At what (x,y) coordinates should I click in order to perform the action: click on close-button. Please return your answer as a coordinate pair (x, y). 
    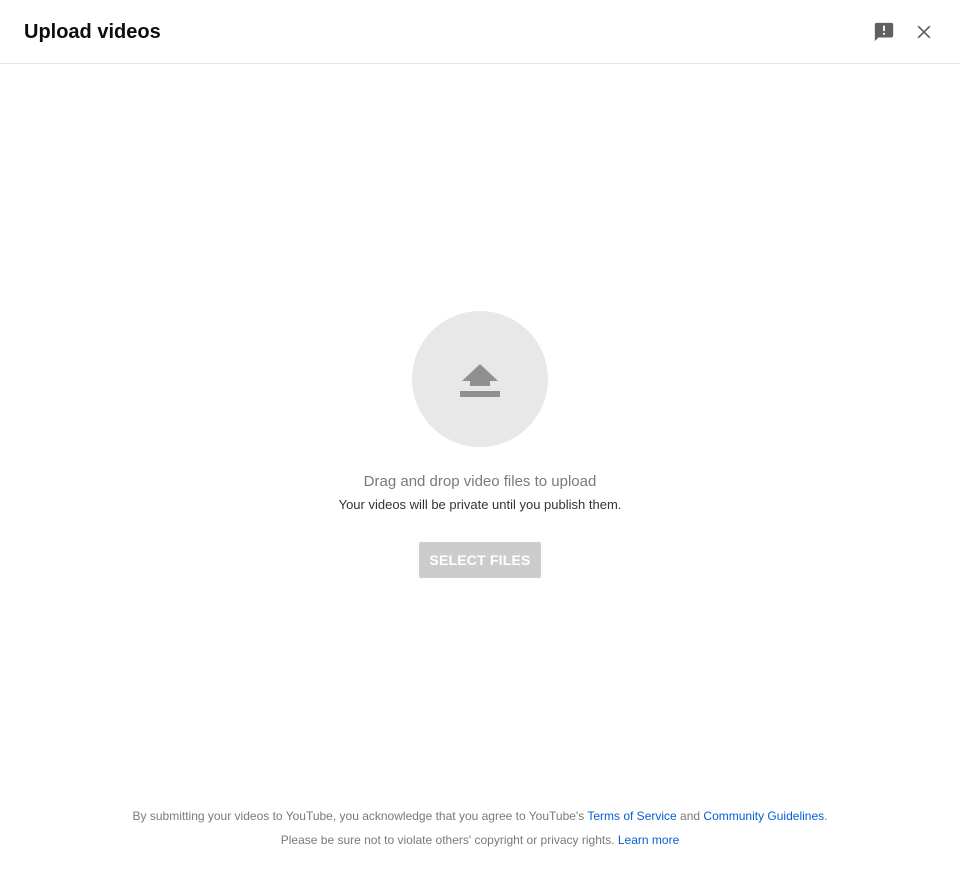
    Looking at the image, I should click on (924, 32).